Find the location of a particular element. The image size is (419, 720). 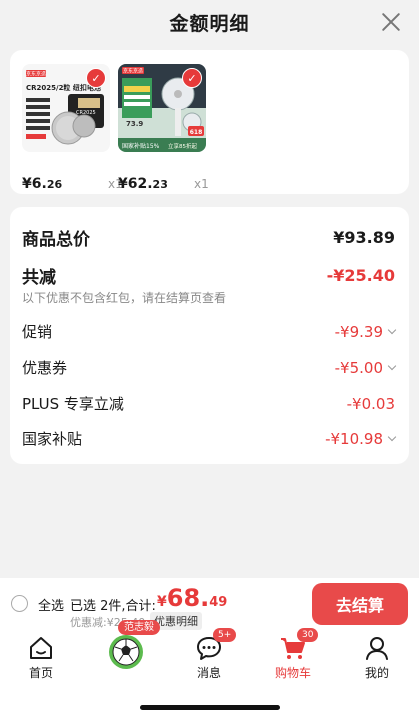

cart-icon: 30 is located at coordinates (299, 645).